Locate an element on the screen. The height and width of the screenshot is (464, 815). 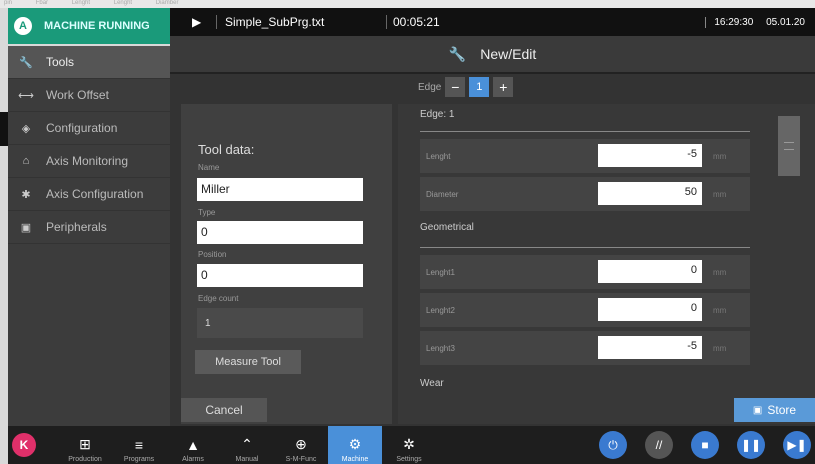
row-label: Lenght2 is located at coordinates (440, 310).